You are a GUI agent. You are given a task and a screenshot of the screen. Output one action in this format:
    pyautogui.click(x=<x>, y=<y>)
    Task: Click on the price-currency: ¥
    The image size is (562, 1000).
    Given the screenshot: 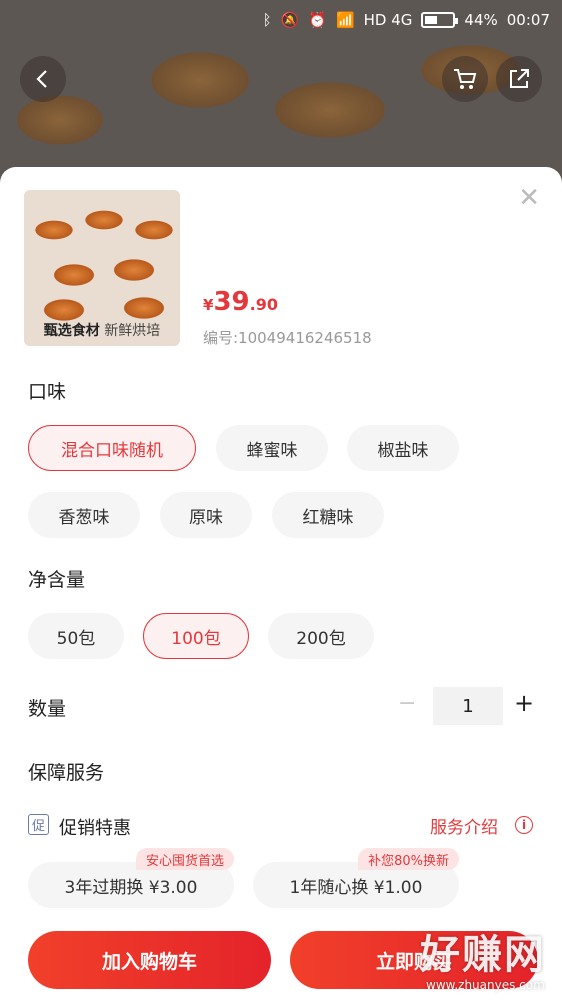 What is the action you would take?
    pyautogui.click(x=208, y=305)
    